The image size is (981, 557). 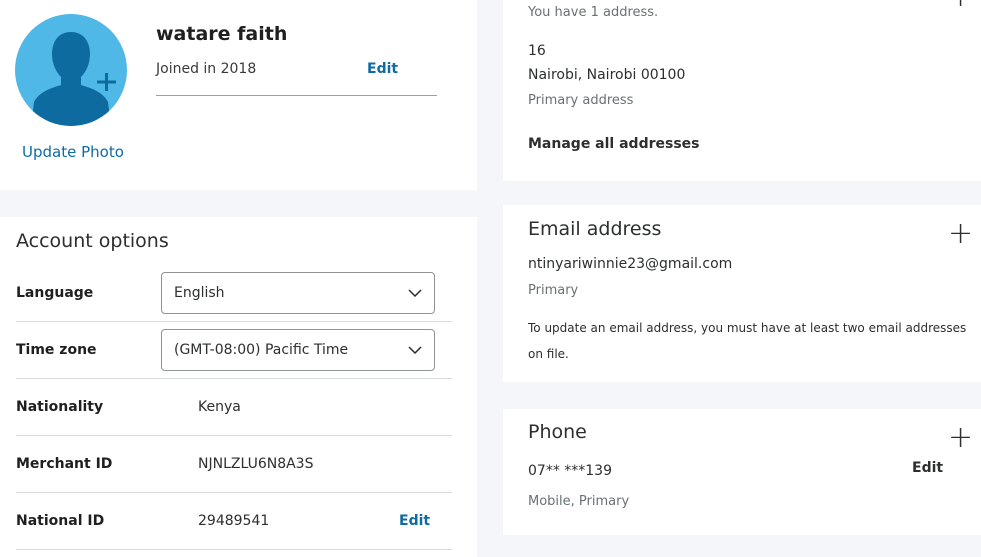 I want to click on address-type: Primary address, so click(x=581, y=100).